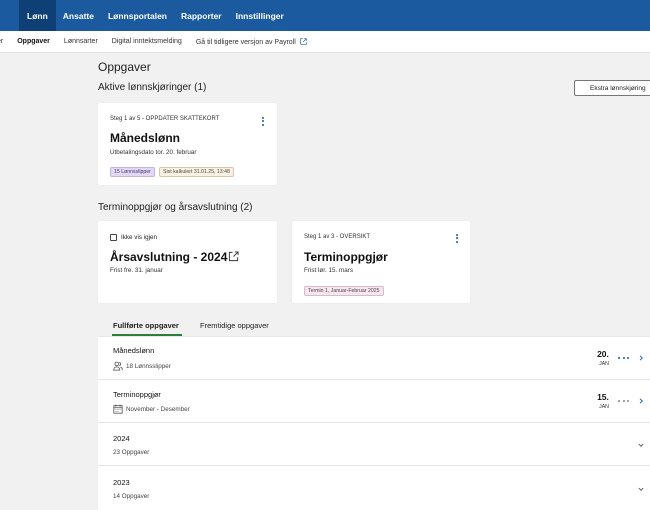 This screenshot has height=510, width=650. What do you see at coordinates (137, 15) in the screenshot?
I see `nav-lonnsportalen: Lønnsportalen` at bounding box center [137, 15].